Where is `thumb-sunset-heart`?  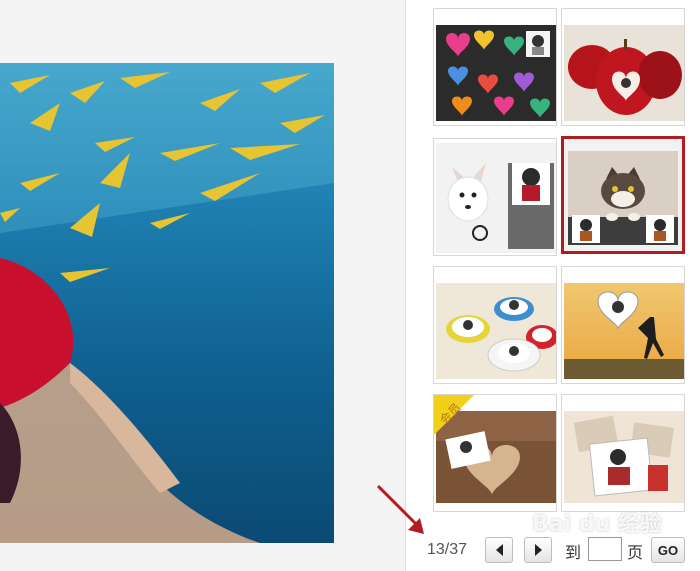
thumb-sunset-heart is located at coordinates (623, 325).